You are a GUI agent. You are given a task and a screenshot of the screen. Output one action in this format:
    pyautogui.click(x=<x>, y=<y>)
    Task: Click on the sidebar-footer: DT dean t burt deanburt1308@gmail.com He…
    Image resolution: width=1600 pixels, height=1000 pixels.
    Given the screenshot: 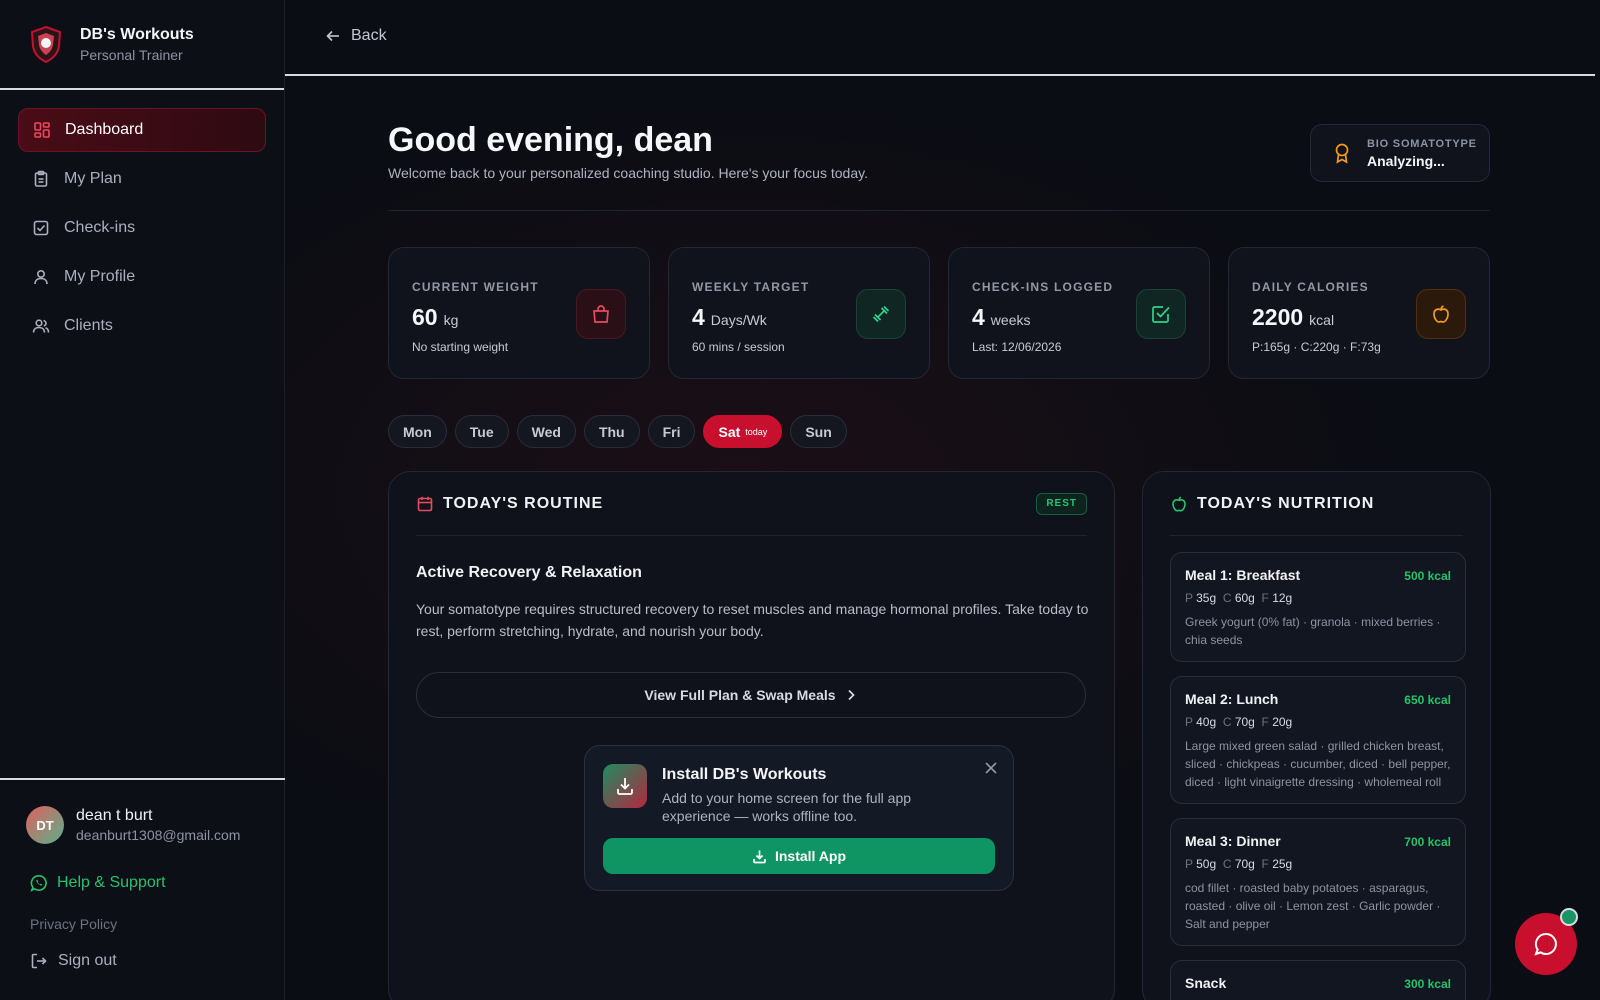 What is the action you would take?
    pyautogui.click(x=142, y=889)
    